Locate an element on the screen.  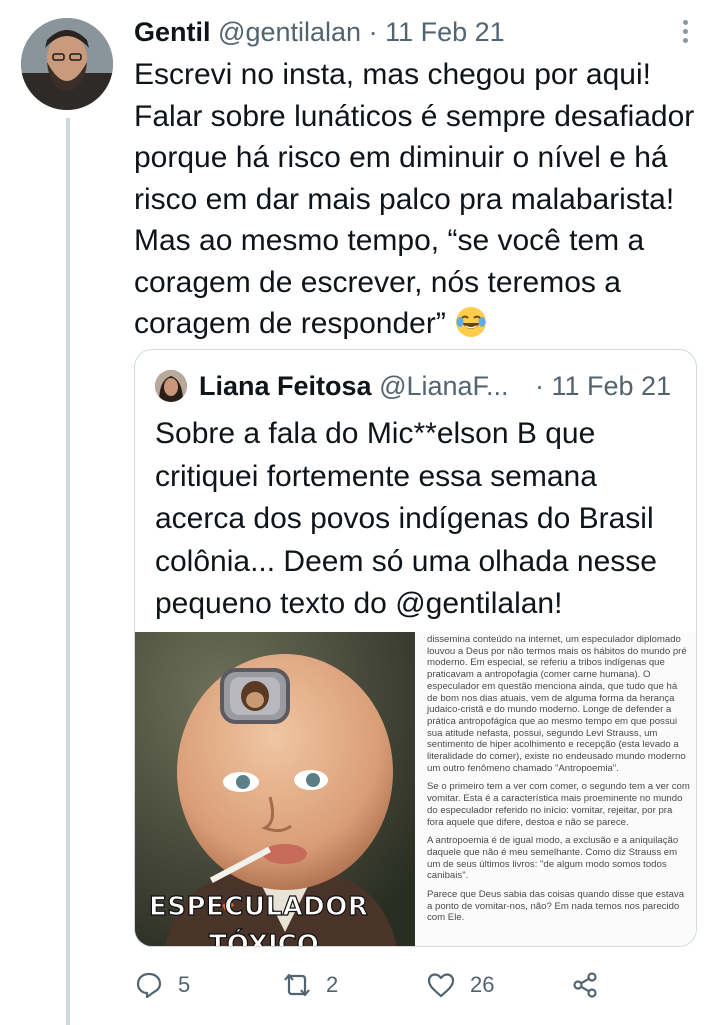
quoted-author-name: Liana Feitosa is located at coordinates (285, 386).